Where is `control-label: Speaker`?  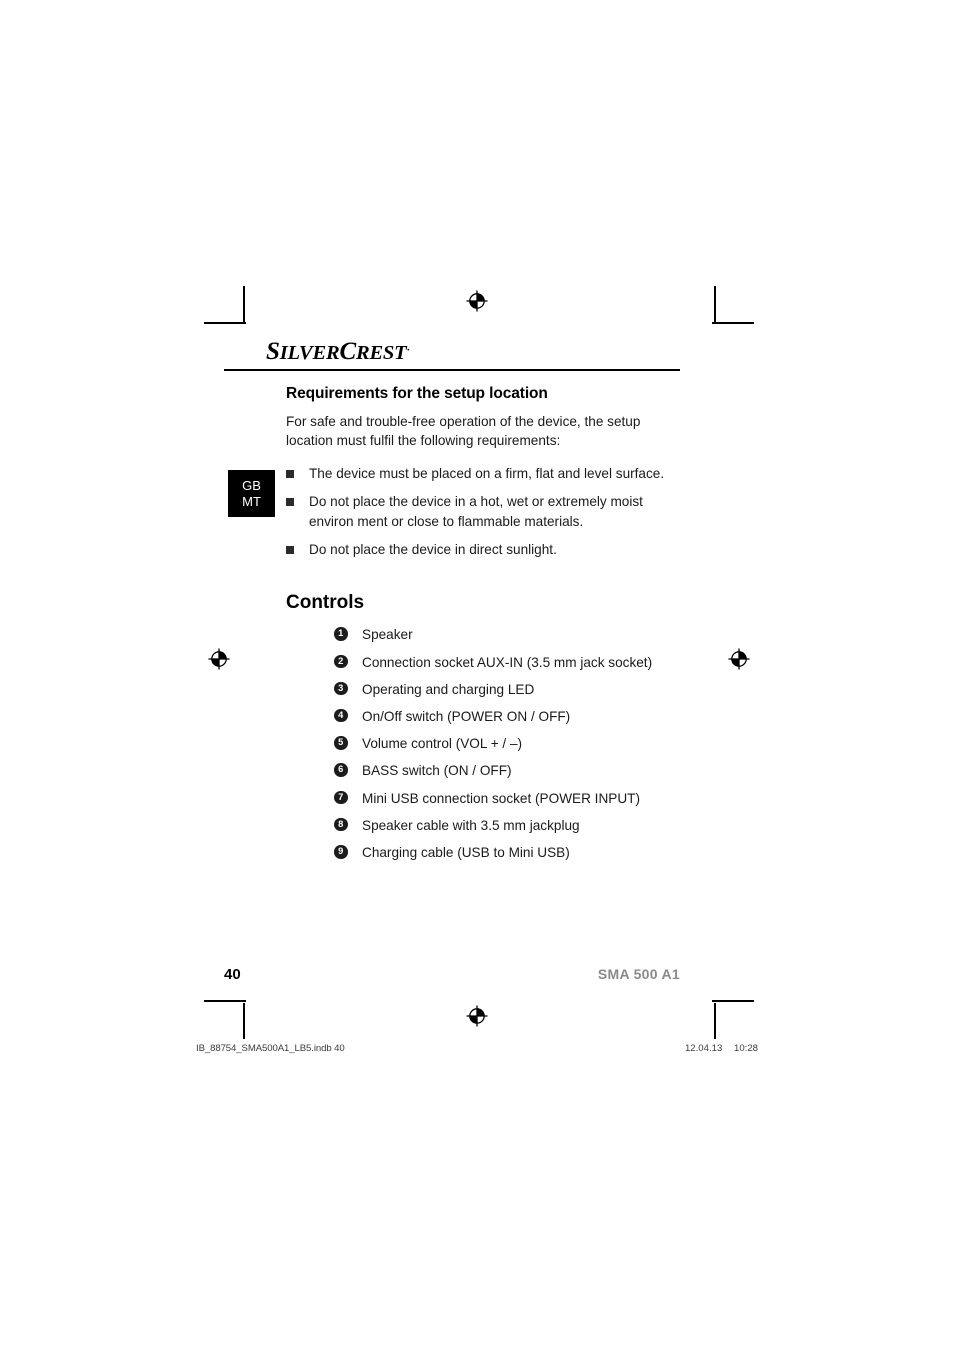
control-label: Speaker is located at coordinates (387, 635).